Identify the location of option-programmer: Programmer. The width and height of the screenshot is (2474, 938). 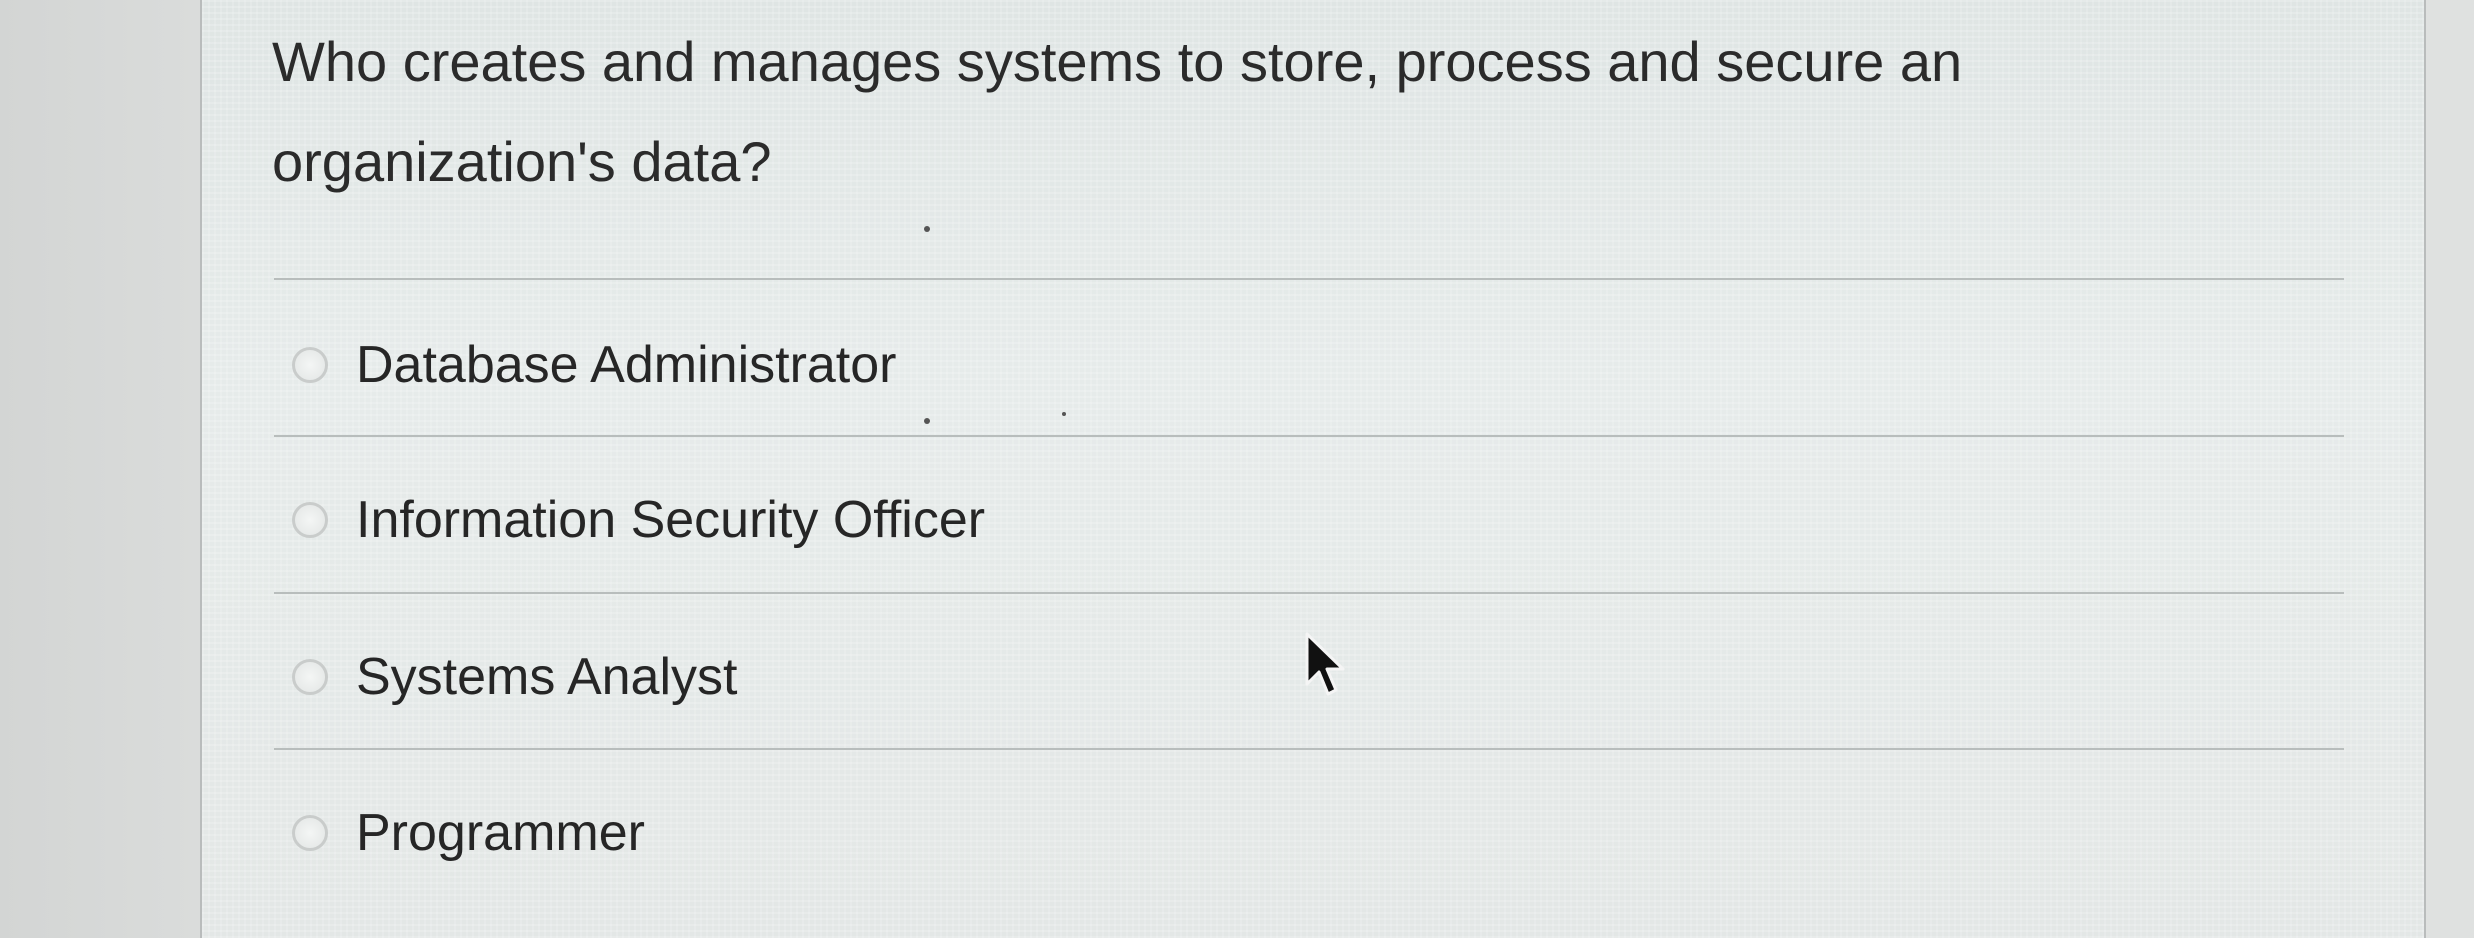
(468, 833).